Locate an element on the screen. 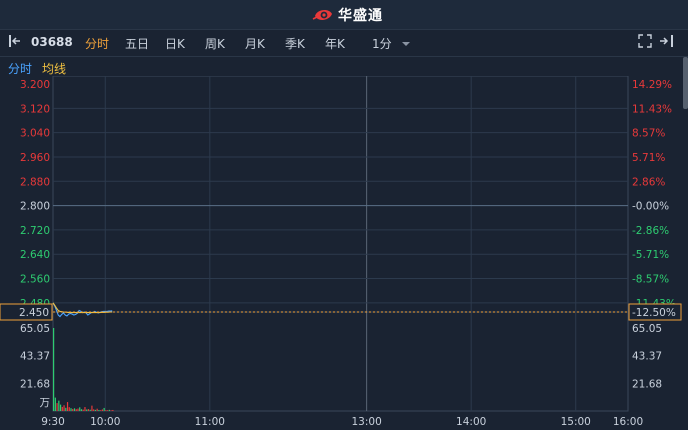  collapse-left-icon is located at coordinates (15, 42).